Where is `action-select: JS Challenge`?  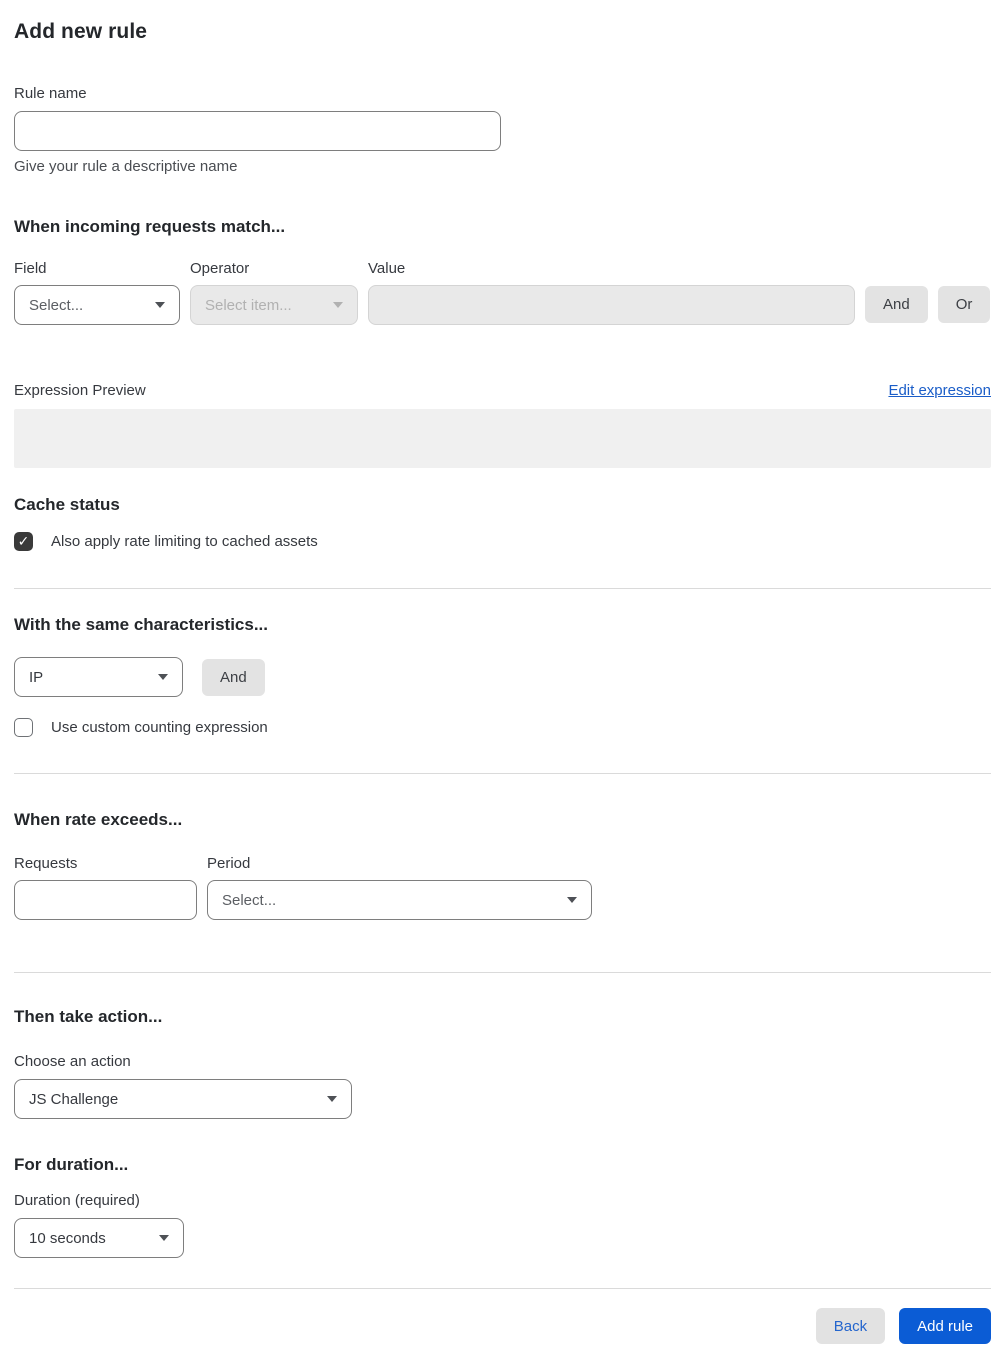 action-select: JS Challenge is located at coordinates (183, 1099).